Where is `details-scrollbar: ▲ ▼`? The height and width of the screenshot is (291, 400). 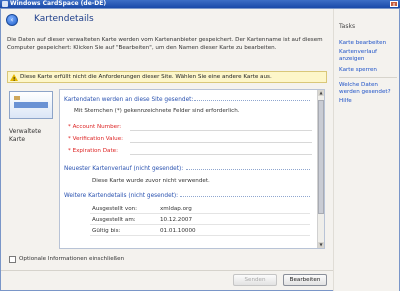 details-scrollbar: ▲ ▼ is located at coordinates (320, 169).